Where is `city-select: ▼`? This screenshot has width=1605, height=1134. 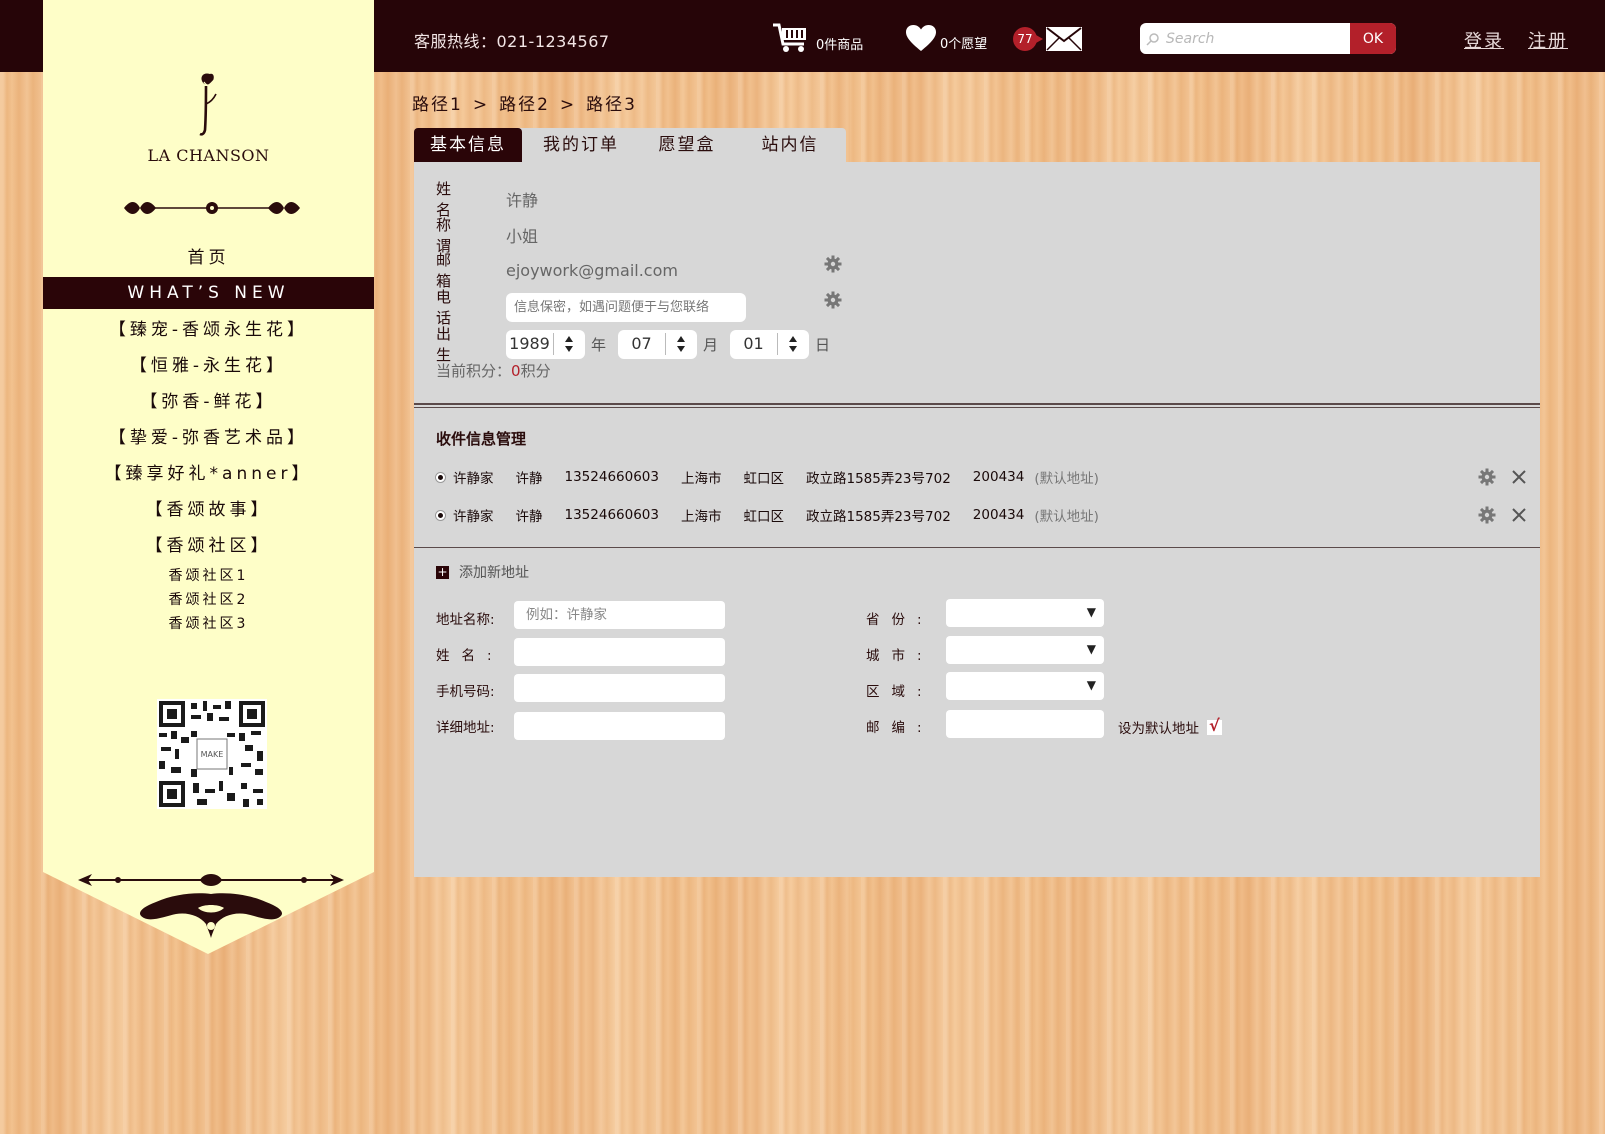 city-select: ▼ is located at coordinates (1025, 650).